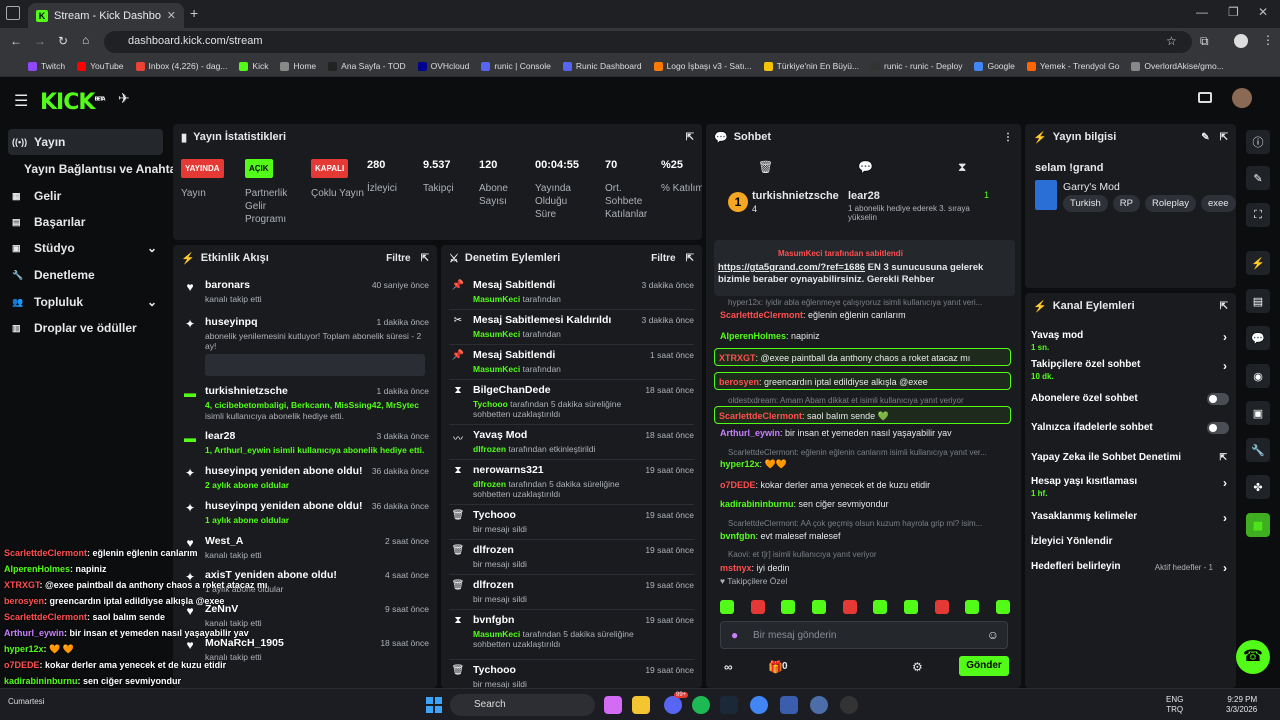 This screenshot has width=1280, height=720. I want to click on filter-button: Filtre, so click(663, 258).